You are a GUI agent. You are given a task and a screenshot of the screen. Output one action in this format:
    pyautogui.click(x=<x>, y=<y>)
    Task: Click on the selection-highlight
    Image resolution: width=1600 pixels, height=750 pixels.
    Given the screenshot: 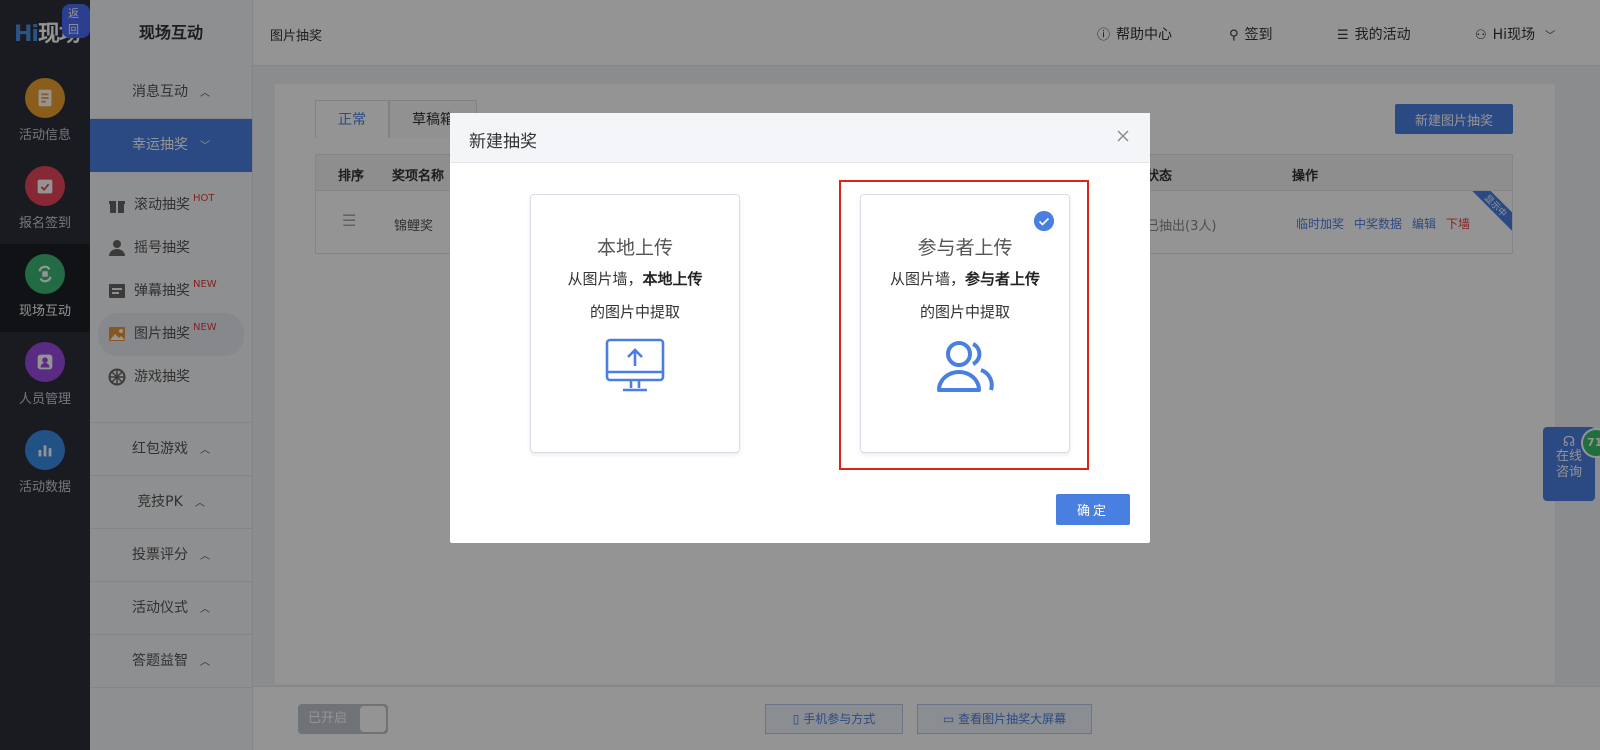 What is the action you would take?
    pyautogui.click(x=964, y=325)
    